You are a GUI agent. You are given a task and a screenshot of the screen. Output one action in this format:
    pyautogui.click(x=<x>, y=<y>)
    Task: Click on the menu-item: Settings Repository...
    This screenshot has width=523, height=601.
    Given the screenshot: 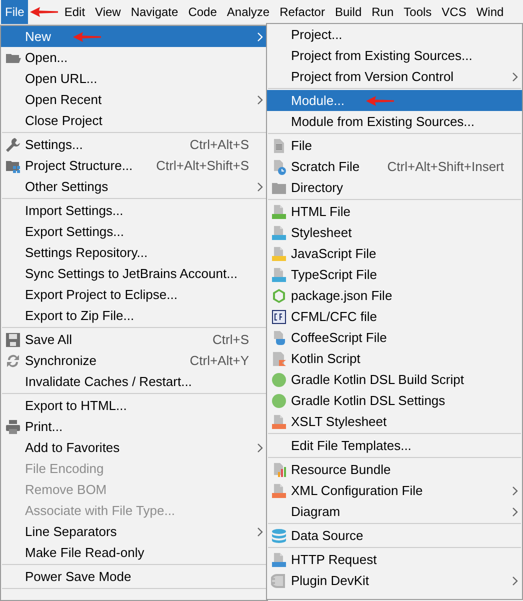 What is the action you would take?
    pyautogui.click(x=134, y=252)
    